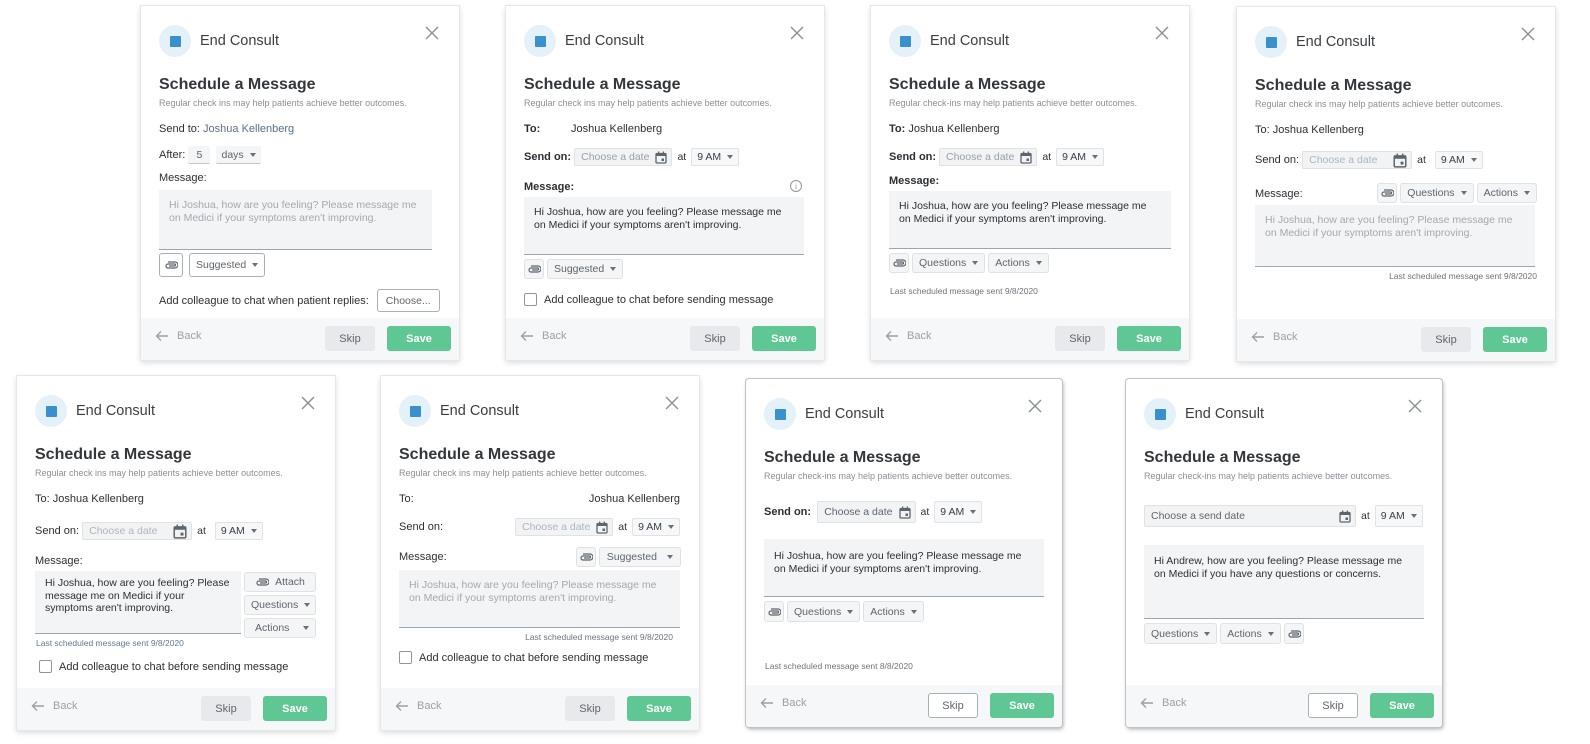 This screenshot has width=1590, height=744. What do you see at coordinates (709, 157) in the screenshot?
I see `time-value: 9 AM` at bounding box center [709, 157].